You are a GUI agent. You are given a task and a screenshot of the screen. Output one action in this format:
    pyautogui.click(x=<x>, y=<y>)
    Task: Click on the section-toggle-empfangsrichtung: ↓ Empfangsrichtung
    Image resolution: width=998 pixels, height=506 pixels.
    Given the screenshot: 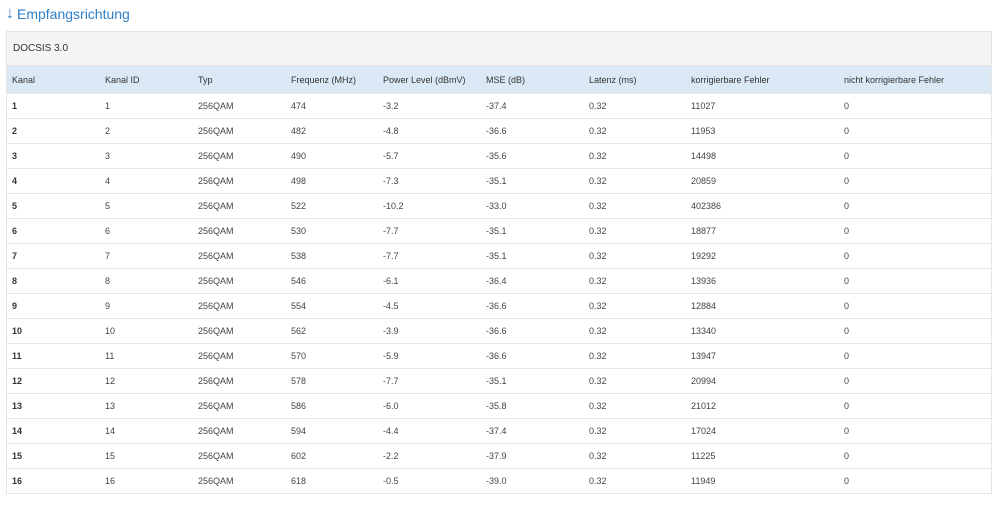 What is the action you would take?
    pyautogui.click(x=68, y=14)
    